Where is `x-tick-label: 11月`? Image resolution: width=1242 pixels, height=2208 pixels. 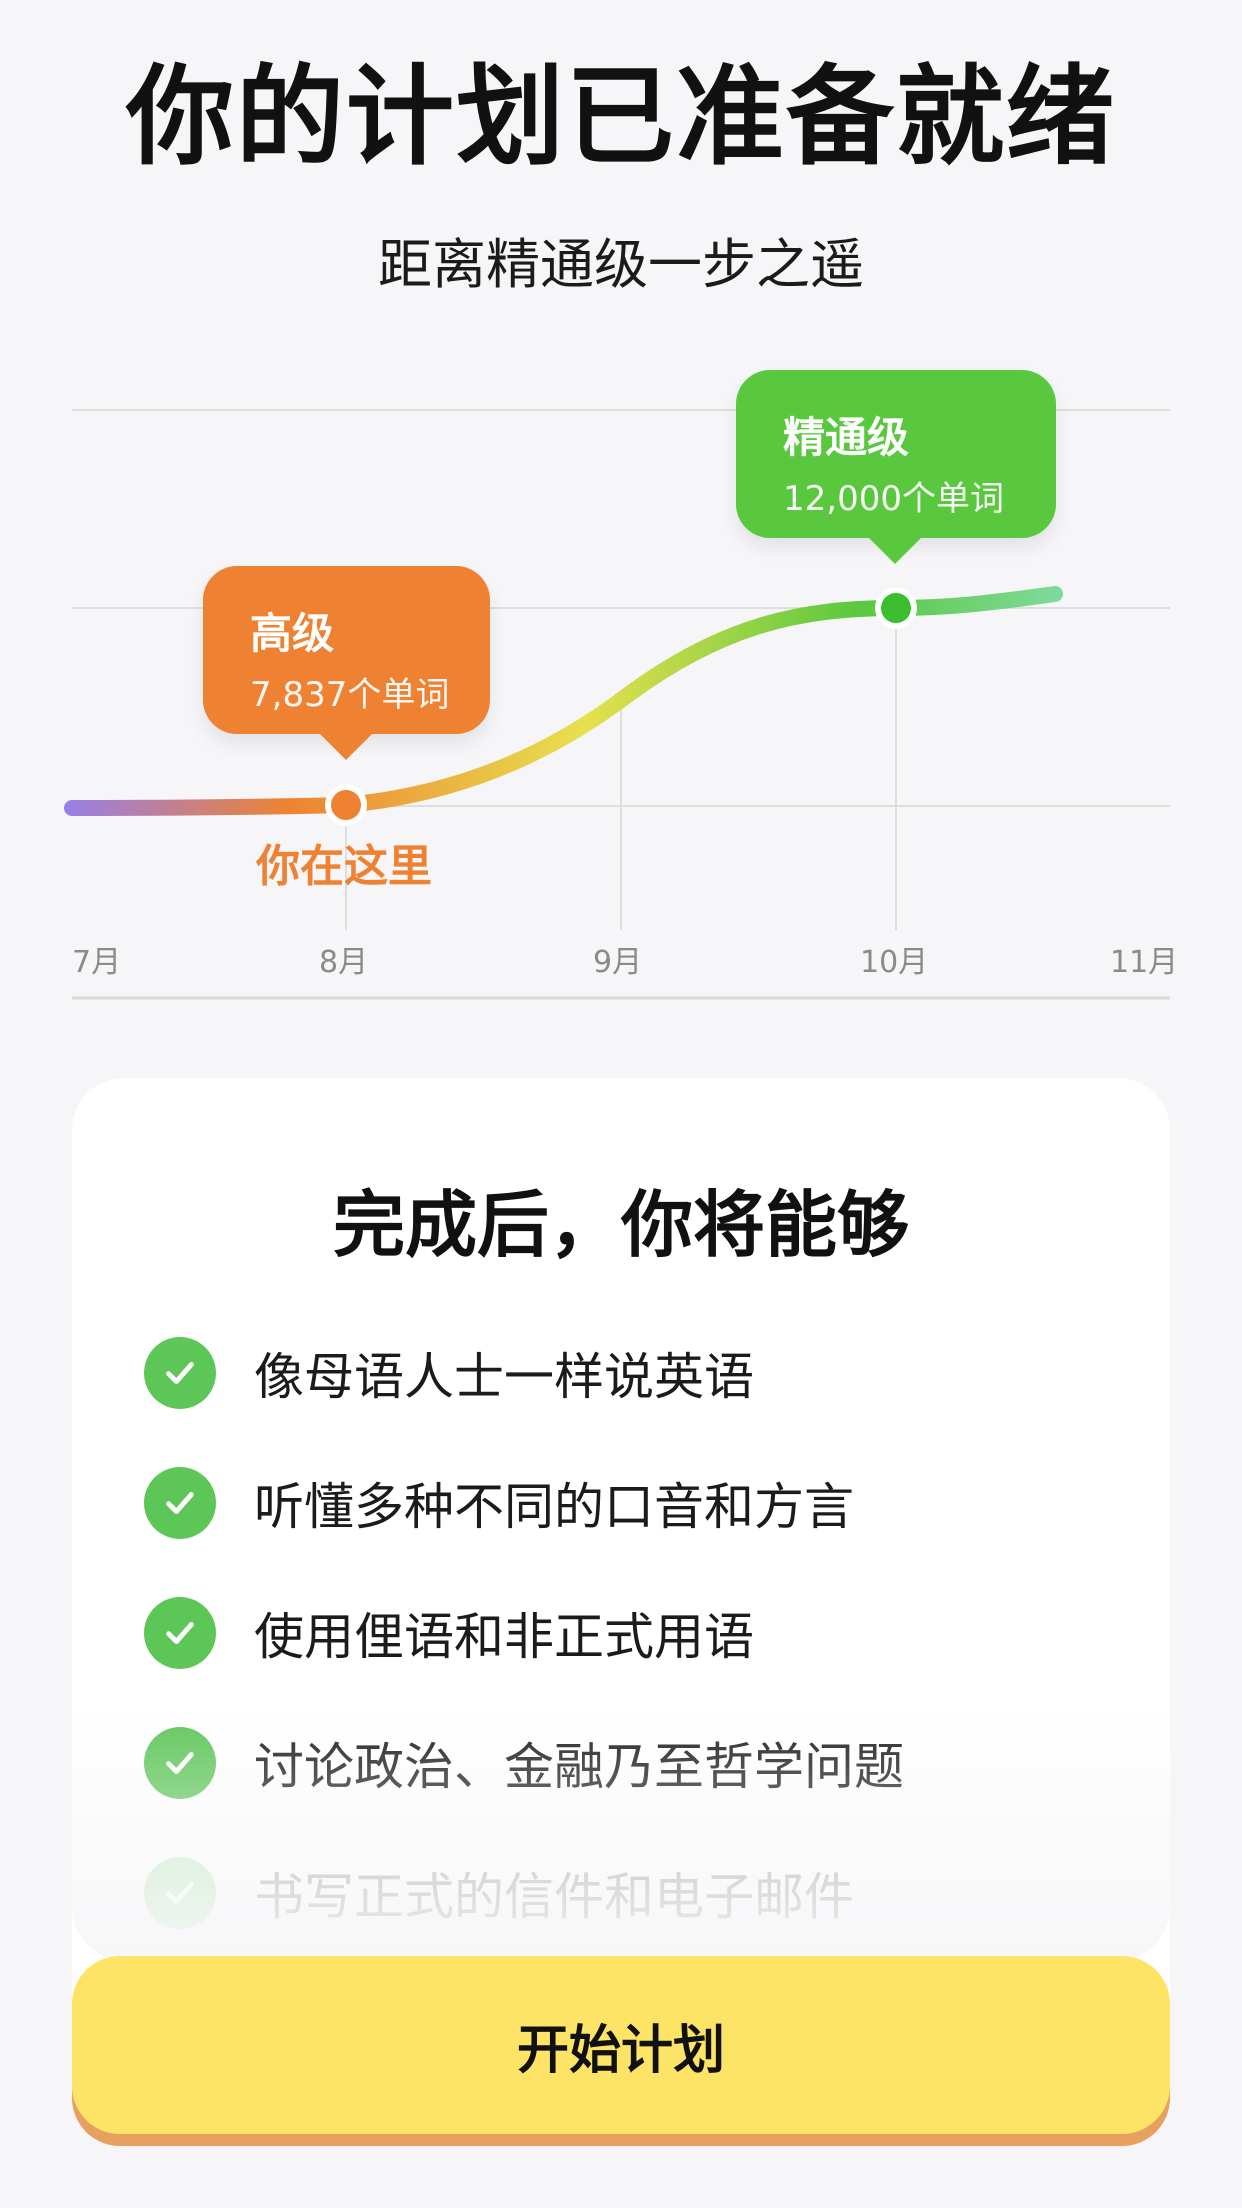 x-tick-label: 11月 is located at coordinates (1144, 962).